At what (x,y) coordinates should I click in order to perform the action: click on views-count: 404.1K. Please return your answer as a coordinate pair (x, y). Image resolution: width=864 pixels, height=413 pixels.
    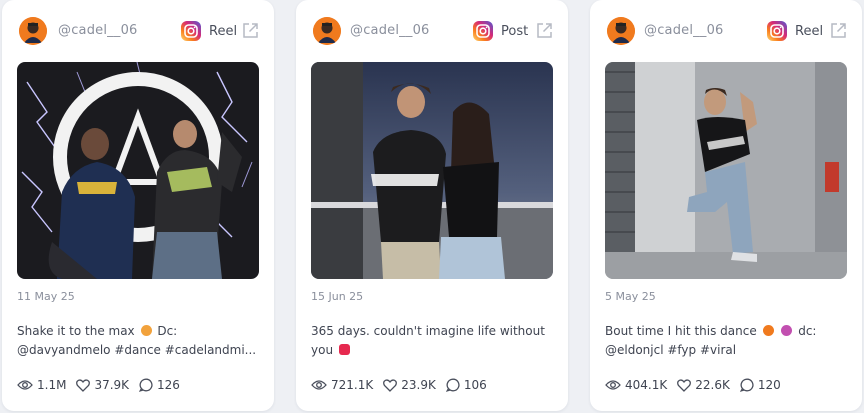
    Looking at the image, I should click on (646, 385).